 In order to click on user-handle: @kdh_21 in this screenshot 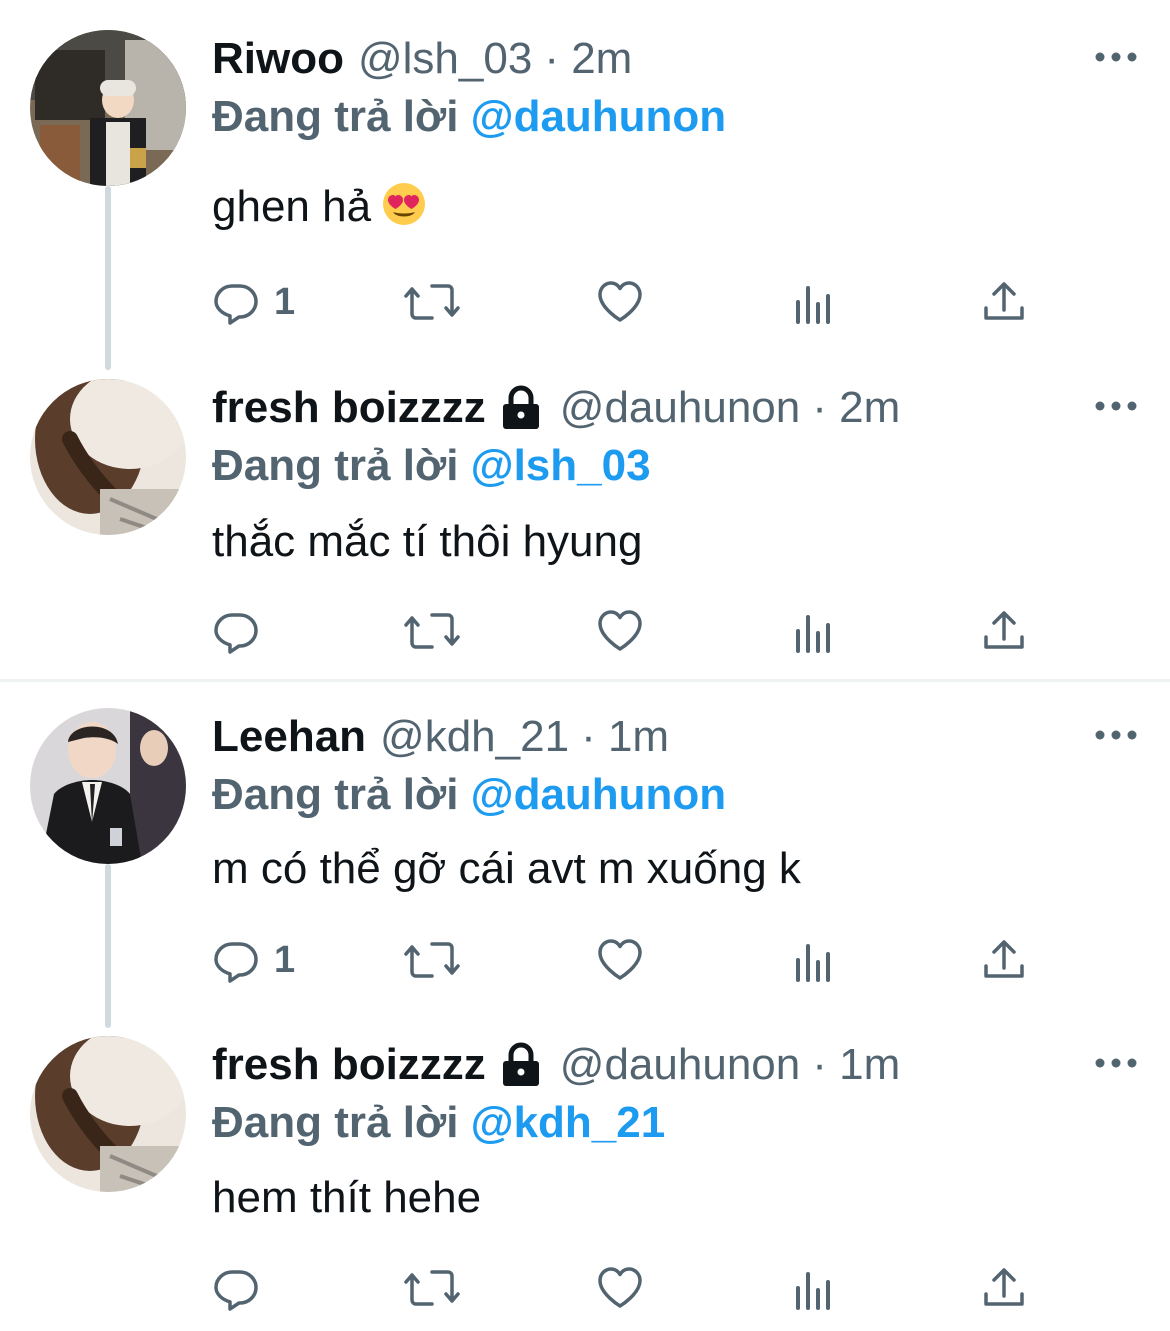, I will do `click(474, 737)`.